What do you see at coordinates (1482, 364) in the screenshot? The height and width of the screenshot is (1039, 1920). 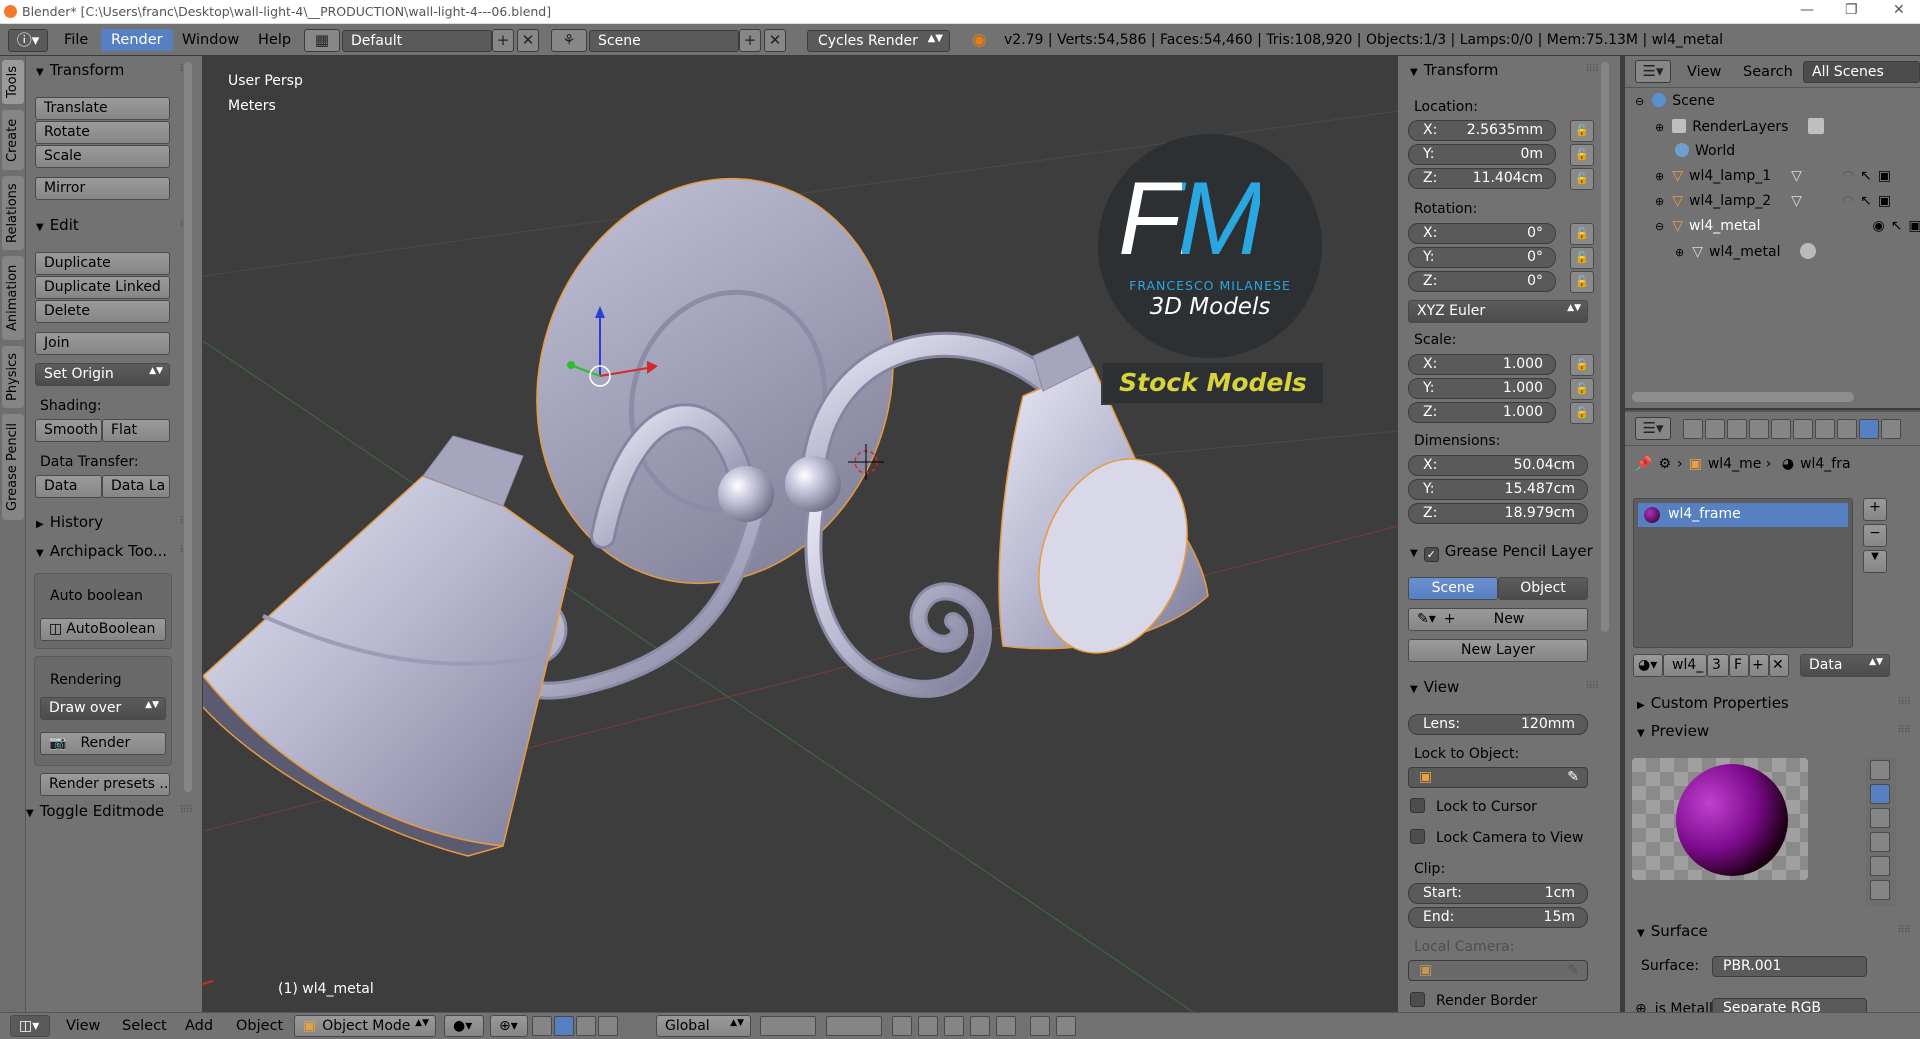 I see `scale-x-field: X: 1.000` at bounding box center [1482, 364].